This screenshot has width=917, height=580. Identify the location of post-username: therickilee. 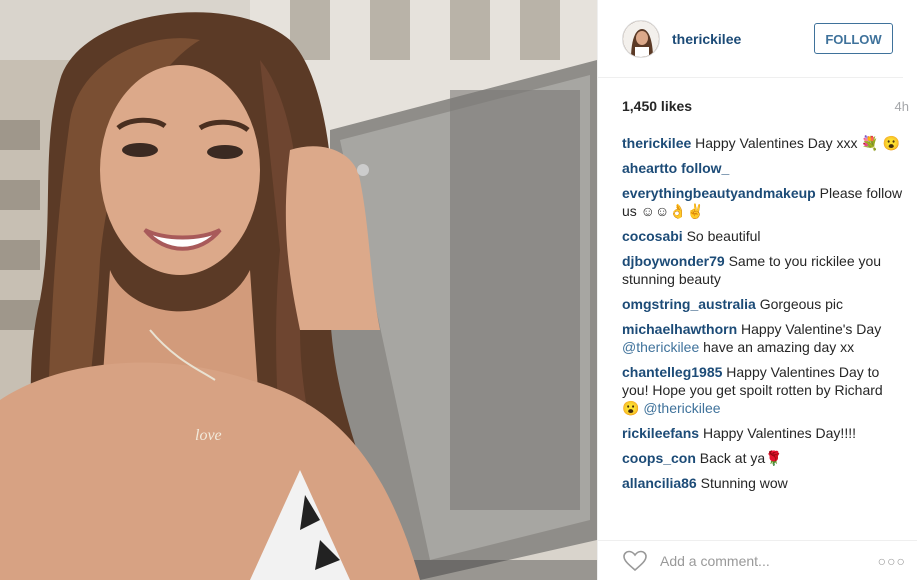
(743, 39).